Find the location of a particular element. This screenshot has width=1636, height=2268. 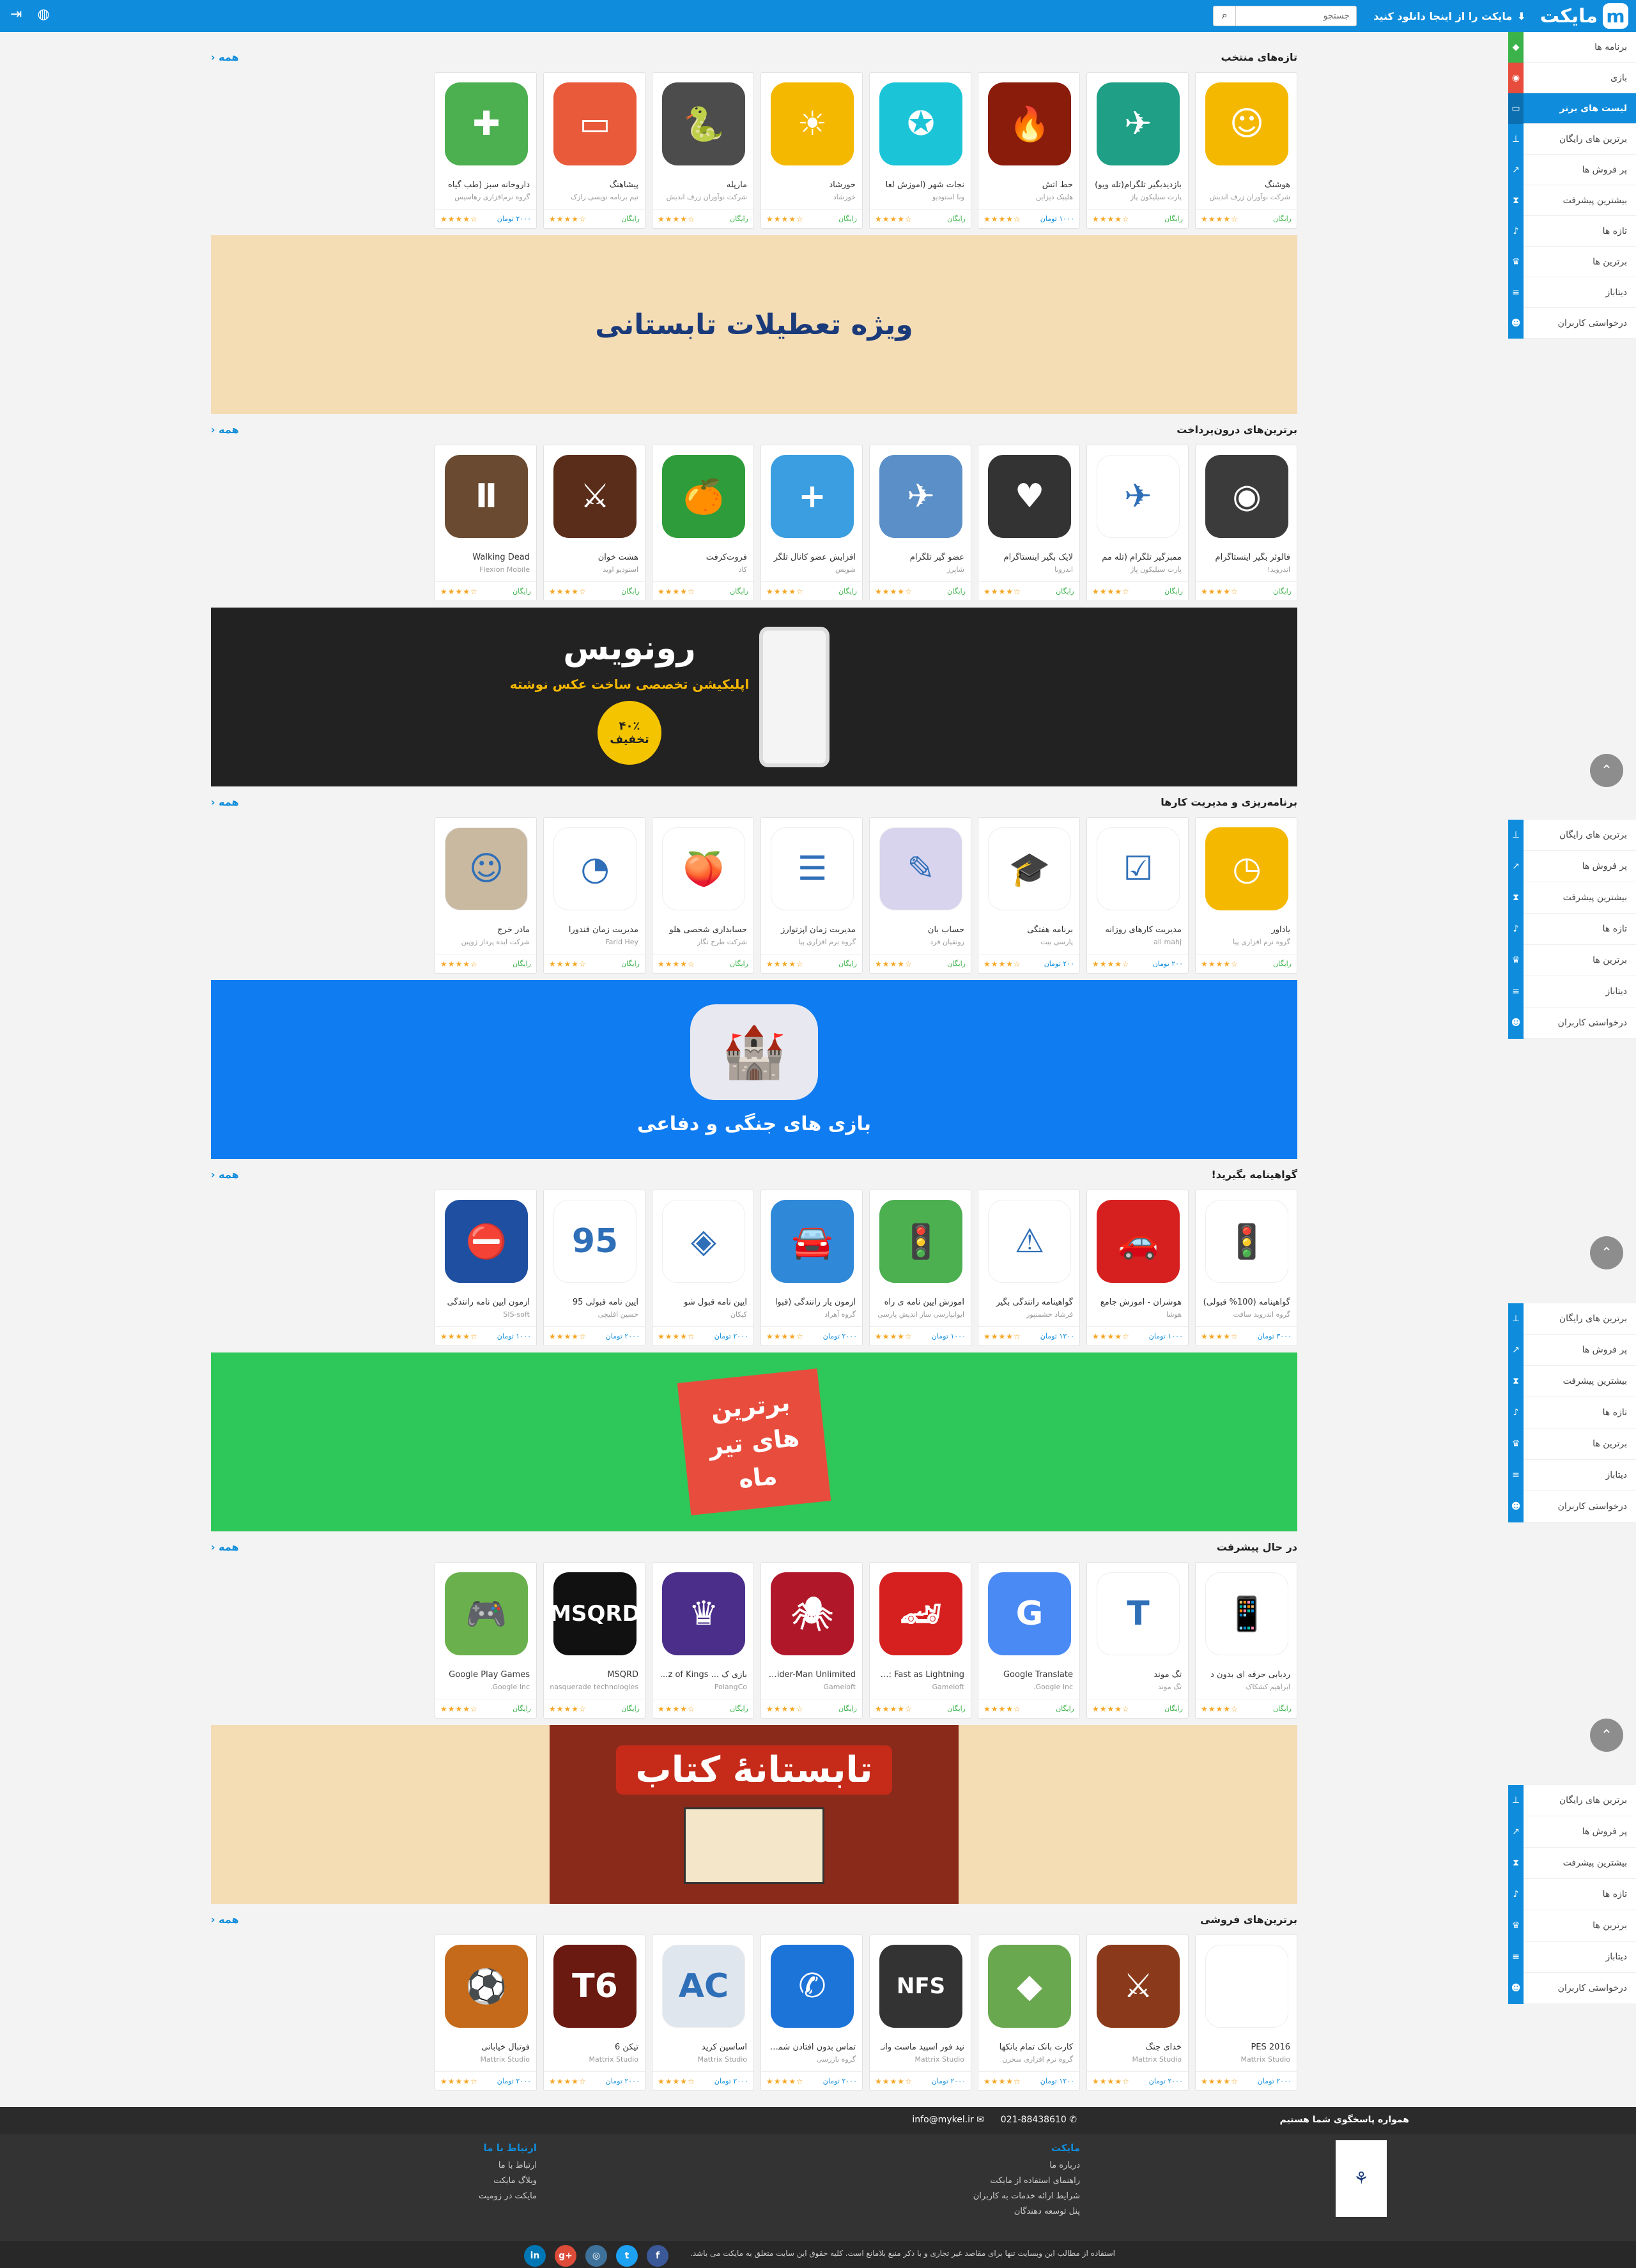

app-card: + افزایش عضو کانال تلگر شوپس رایگان ★★★★☆ is located at coordinates (811, 523).